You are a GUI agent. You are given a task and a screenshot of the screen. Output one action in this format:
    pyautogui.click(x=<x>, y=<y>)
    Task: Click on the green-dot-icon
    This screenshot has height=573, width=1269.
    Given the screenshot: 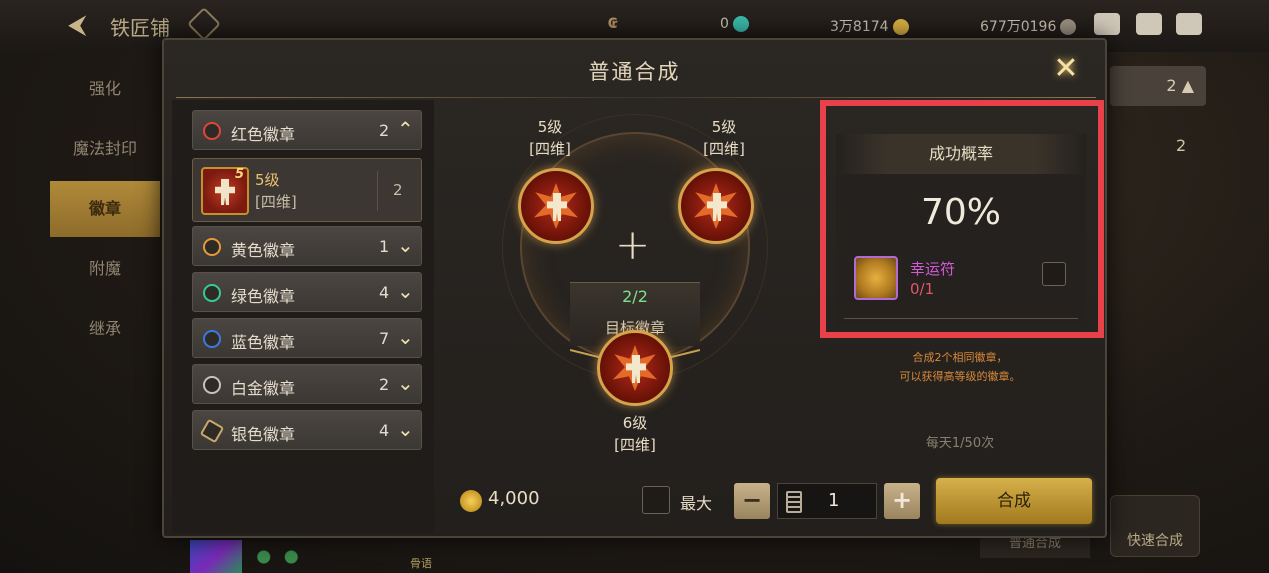 What is the action you would take?
    pyautogui.click(x=212, y=293)
    